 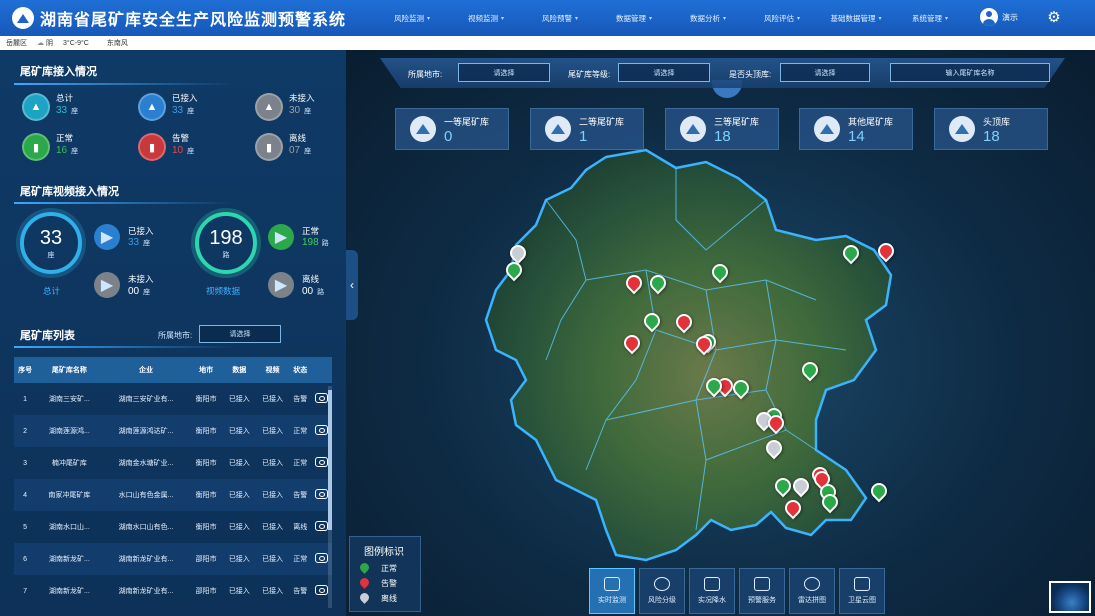 I want to click on ring-value: 198, so click(x=226, y=237).